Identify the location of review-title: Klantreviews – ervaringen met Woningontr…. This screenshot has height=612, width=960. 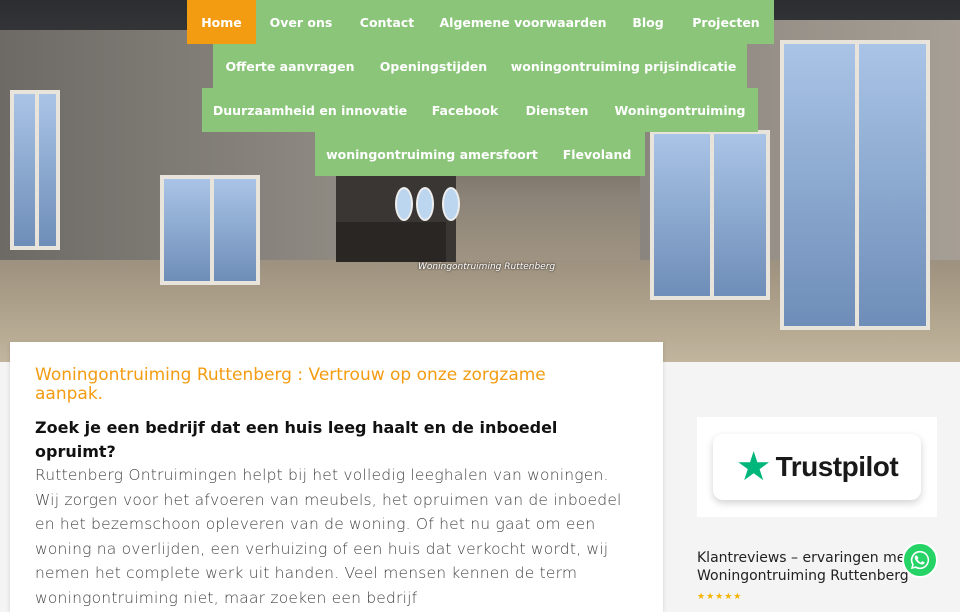
(814, 567).